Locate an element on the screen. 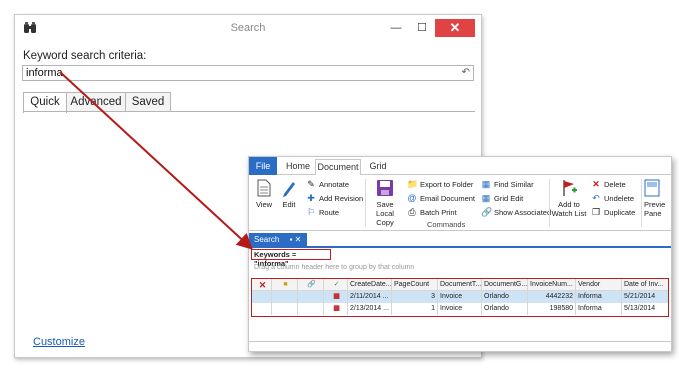 The width and height of the screenshot is (679, 369). save-local-copy-button: Save Local Copy is located at coordinates (385, 203).